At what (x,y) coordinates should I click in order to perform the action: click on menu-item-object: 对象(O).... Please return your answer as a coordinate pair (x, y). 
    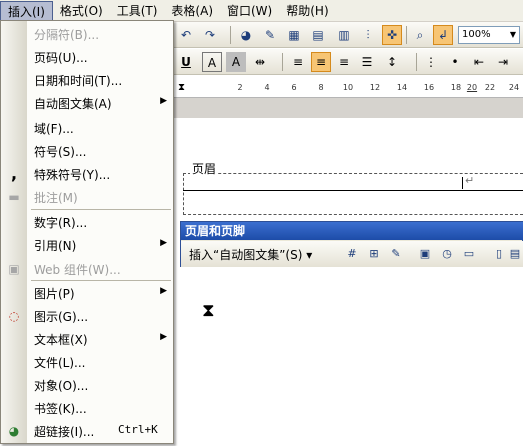
    Looking at the image, I should click on (87, 384).